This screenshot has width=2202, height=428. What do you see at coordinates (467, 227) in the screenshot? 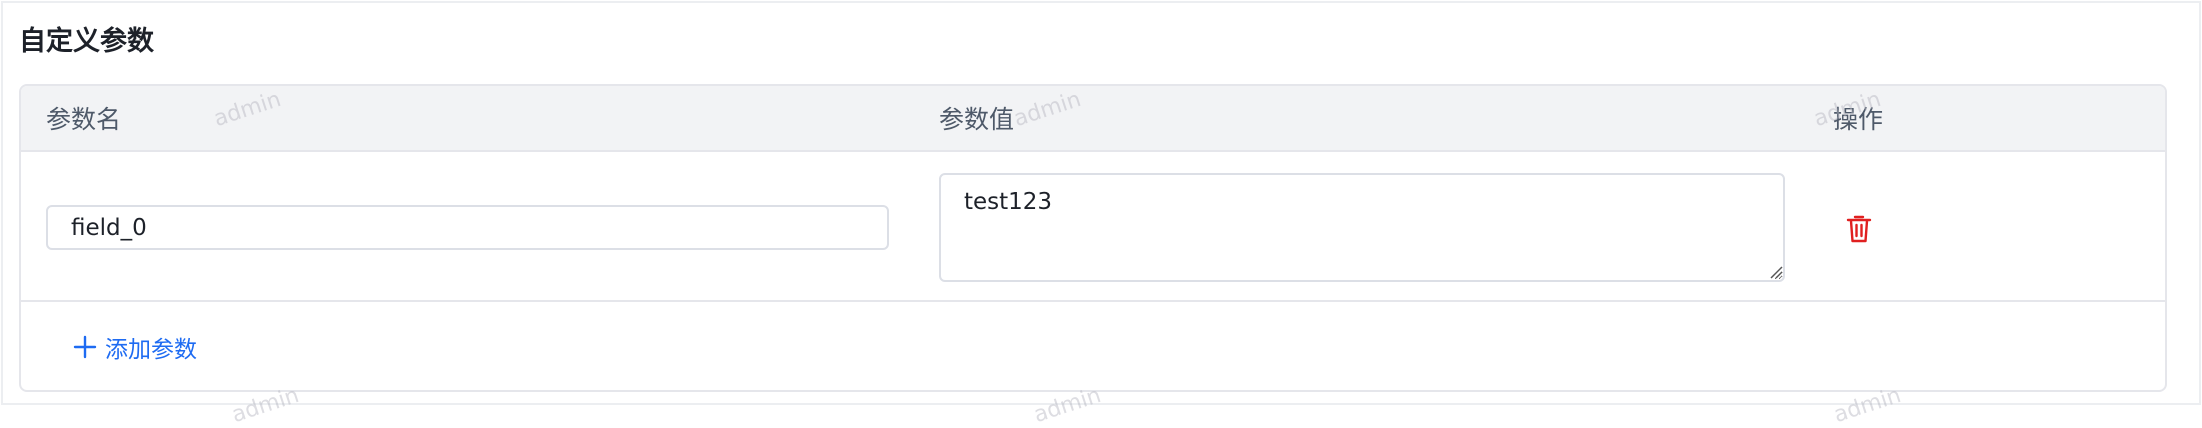
I see `param-name-input` at bounding box center [467, 227].